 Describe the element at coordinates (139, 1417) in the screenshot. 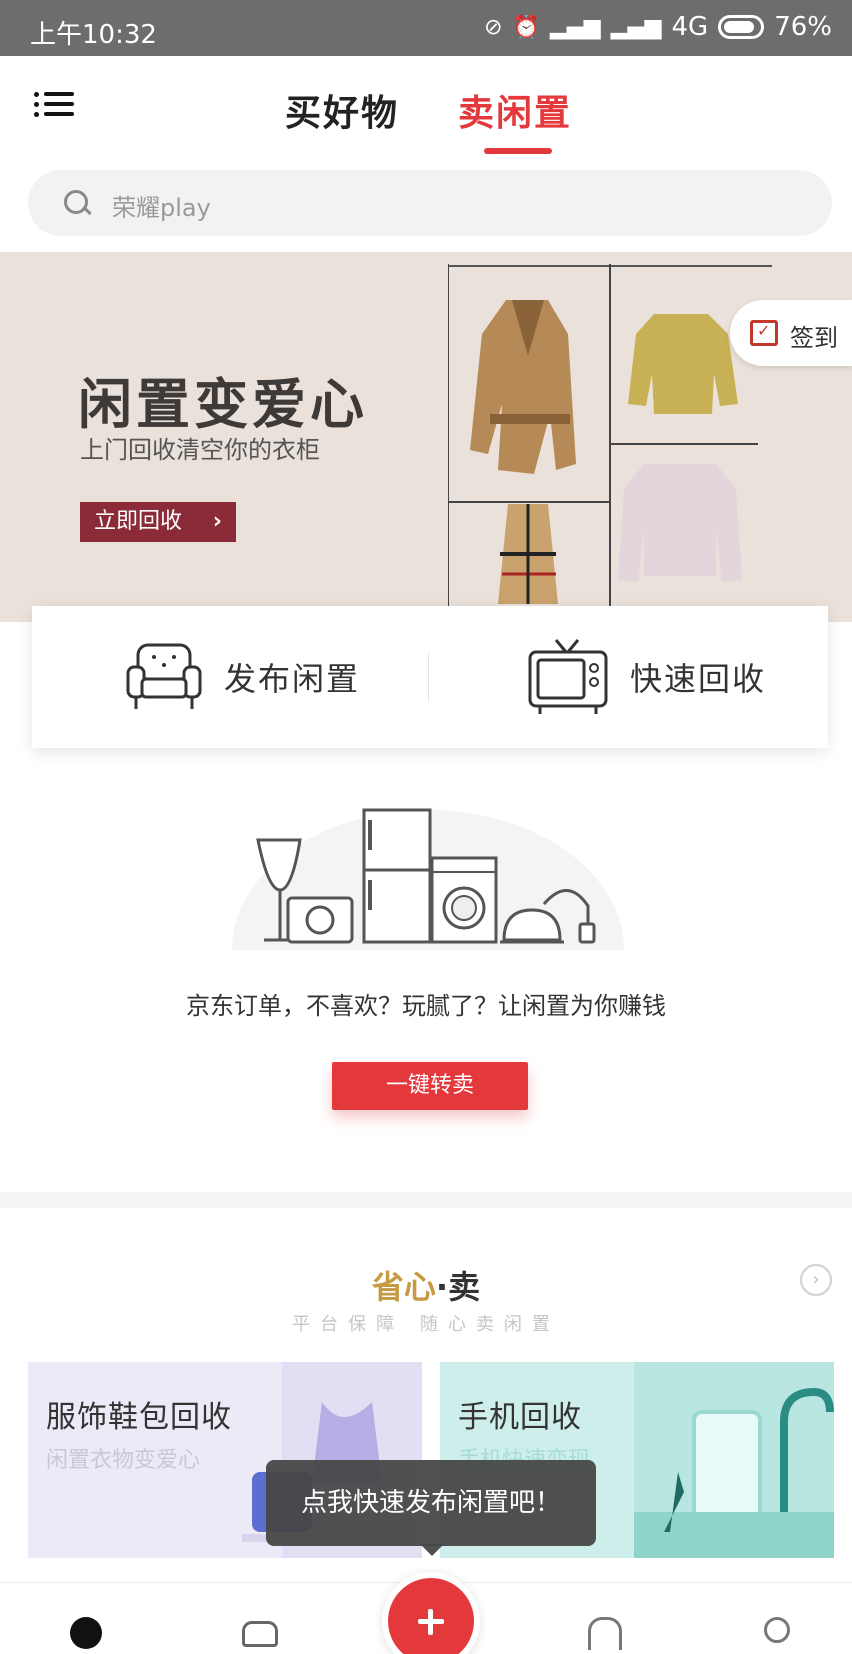

I see `card-title: 服饰鞋包回收` at that location.